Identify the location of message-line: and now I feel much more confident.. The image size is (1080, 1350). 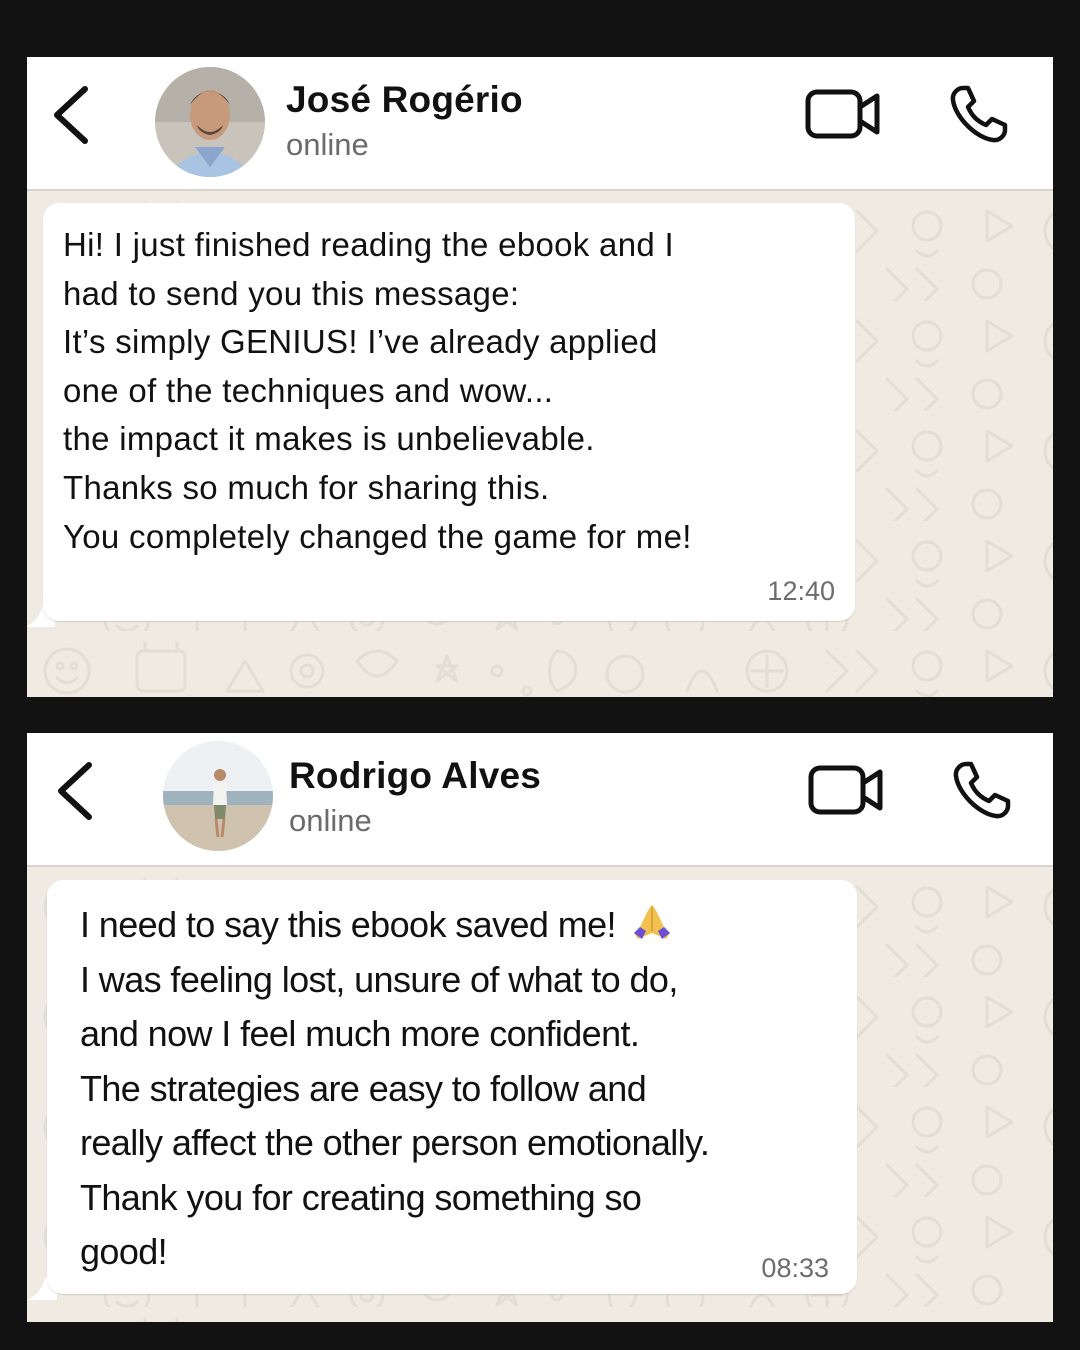
(360, 1033).